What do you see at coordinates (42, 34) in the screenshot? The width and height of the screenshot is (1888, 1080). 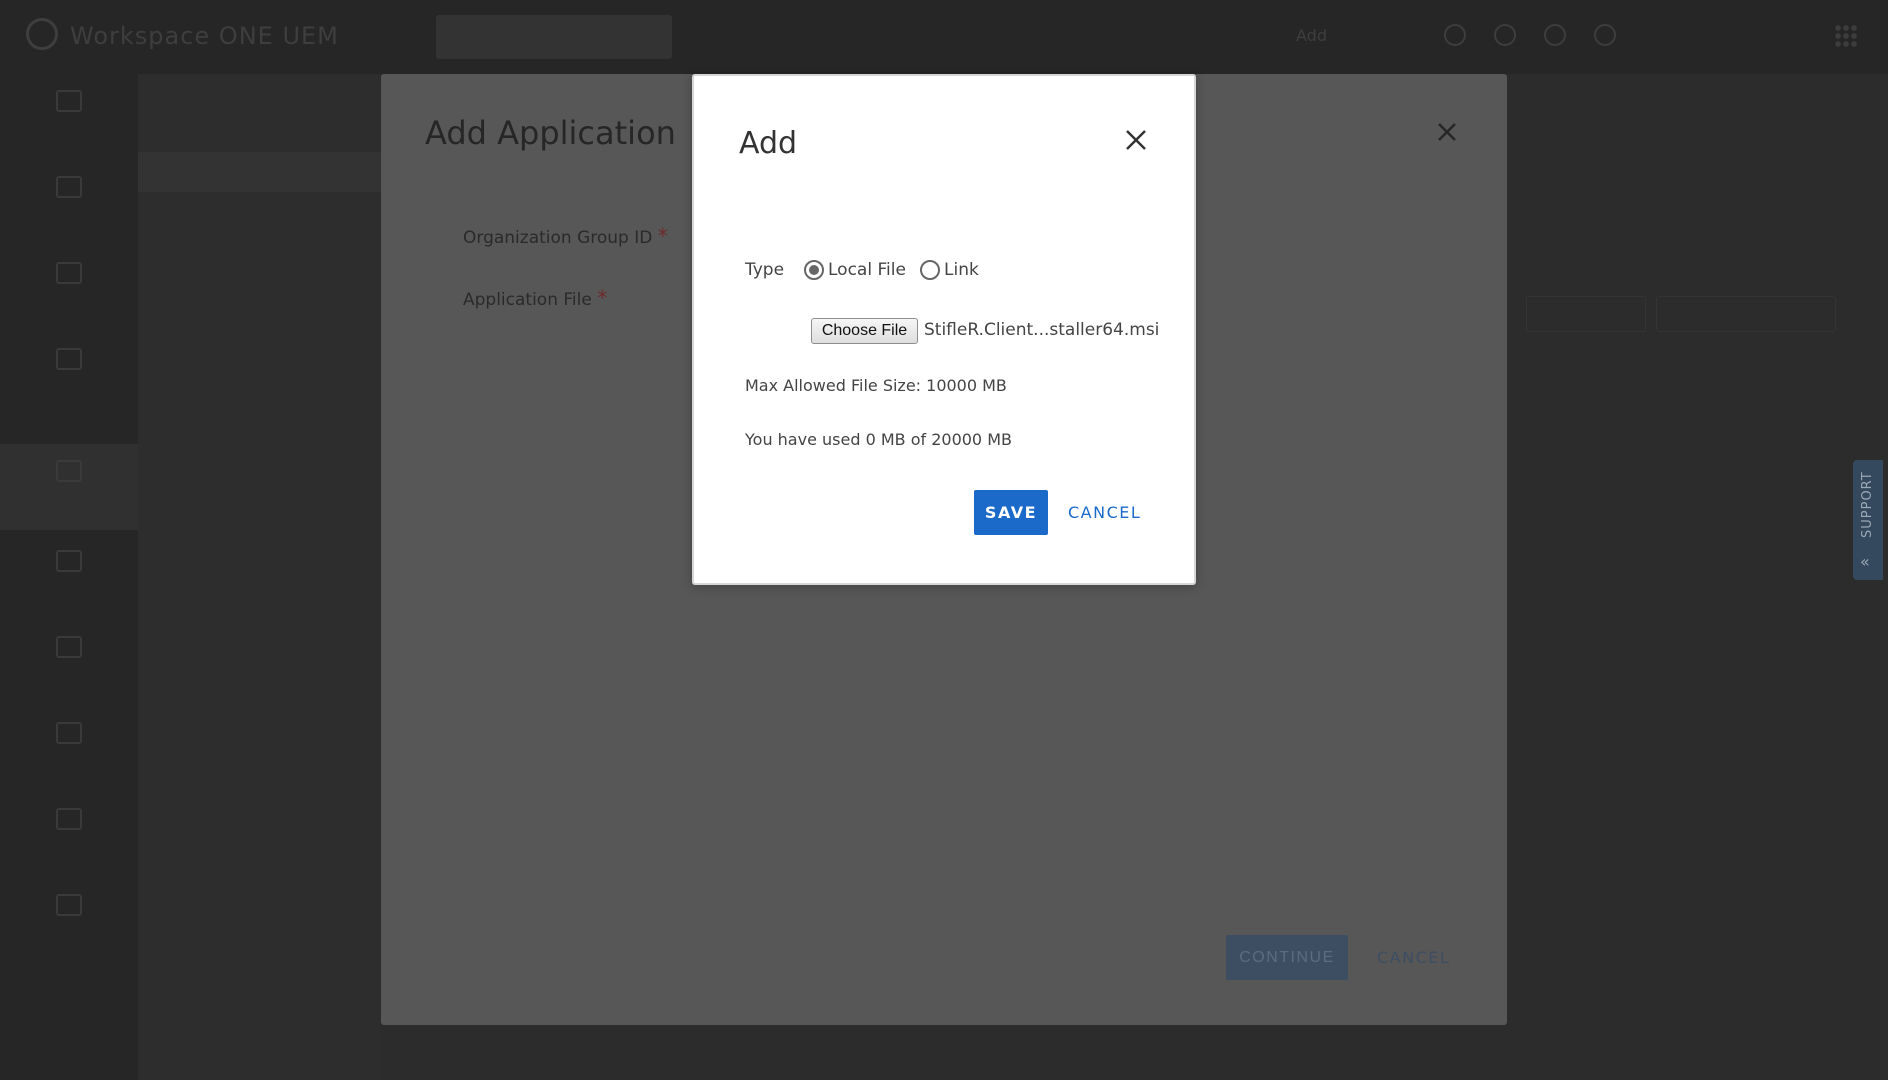 I see `logo-icon` at bounding box center [42, 34].